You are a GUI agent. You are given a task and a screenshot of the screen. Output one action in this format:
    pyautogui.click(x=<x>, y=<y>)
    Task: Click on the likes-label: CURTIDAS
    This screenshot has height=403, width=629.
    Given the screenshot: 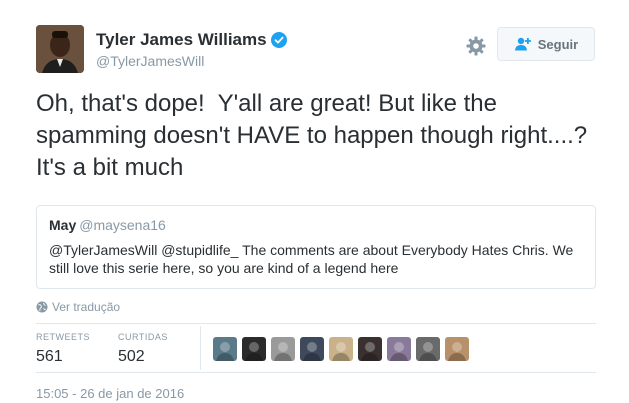 What is the action you would take?
    pyautogui.click(x=143, y=337)
    